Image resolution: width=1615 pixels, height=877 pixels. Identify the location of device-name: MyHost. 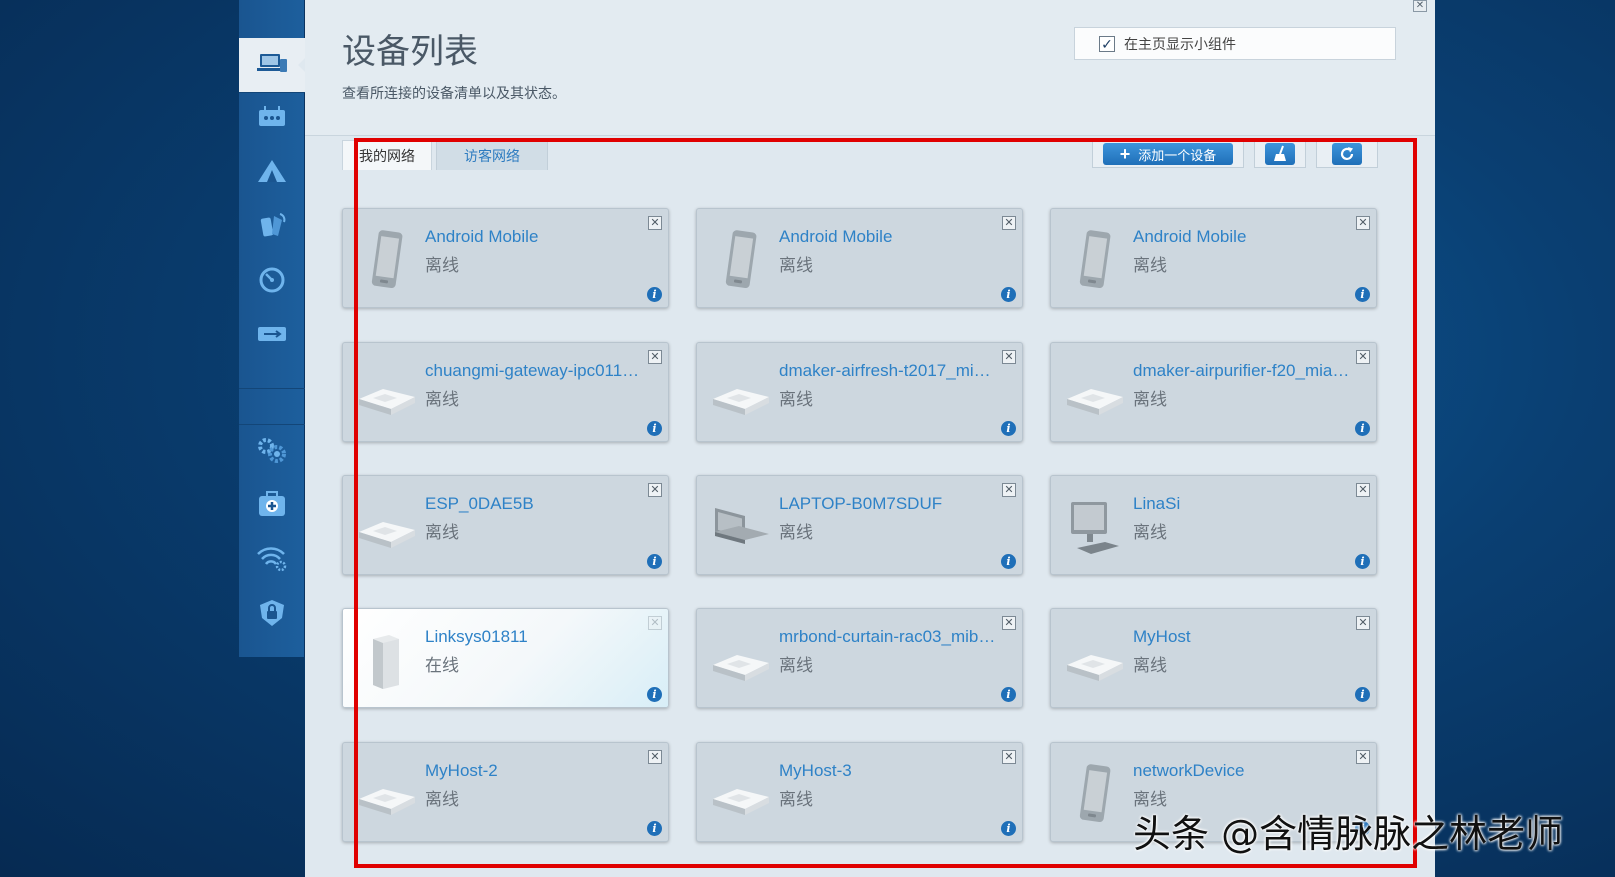
(1245, 637).